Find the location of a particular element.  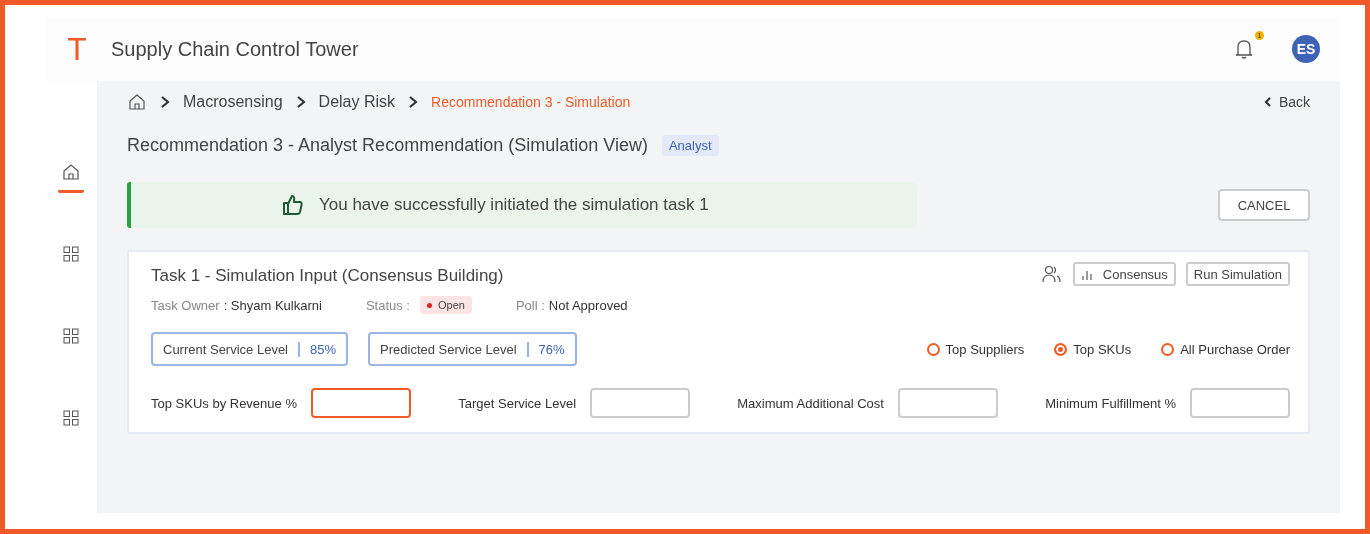

radio-label: Top SKUs is located at coordinates (1102, 349).